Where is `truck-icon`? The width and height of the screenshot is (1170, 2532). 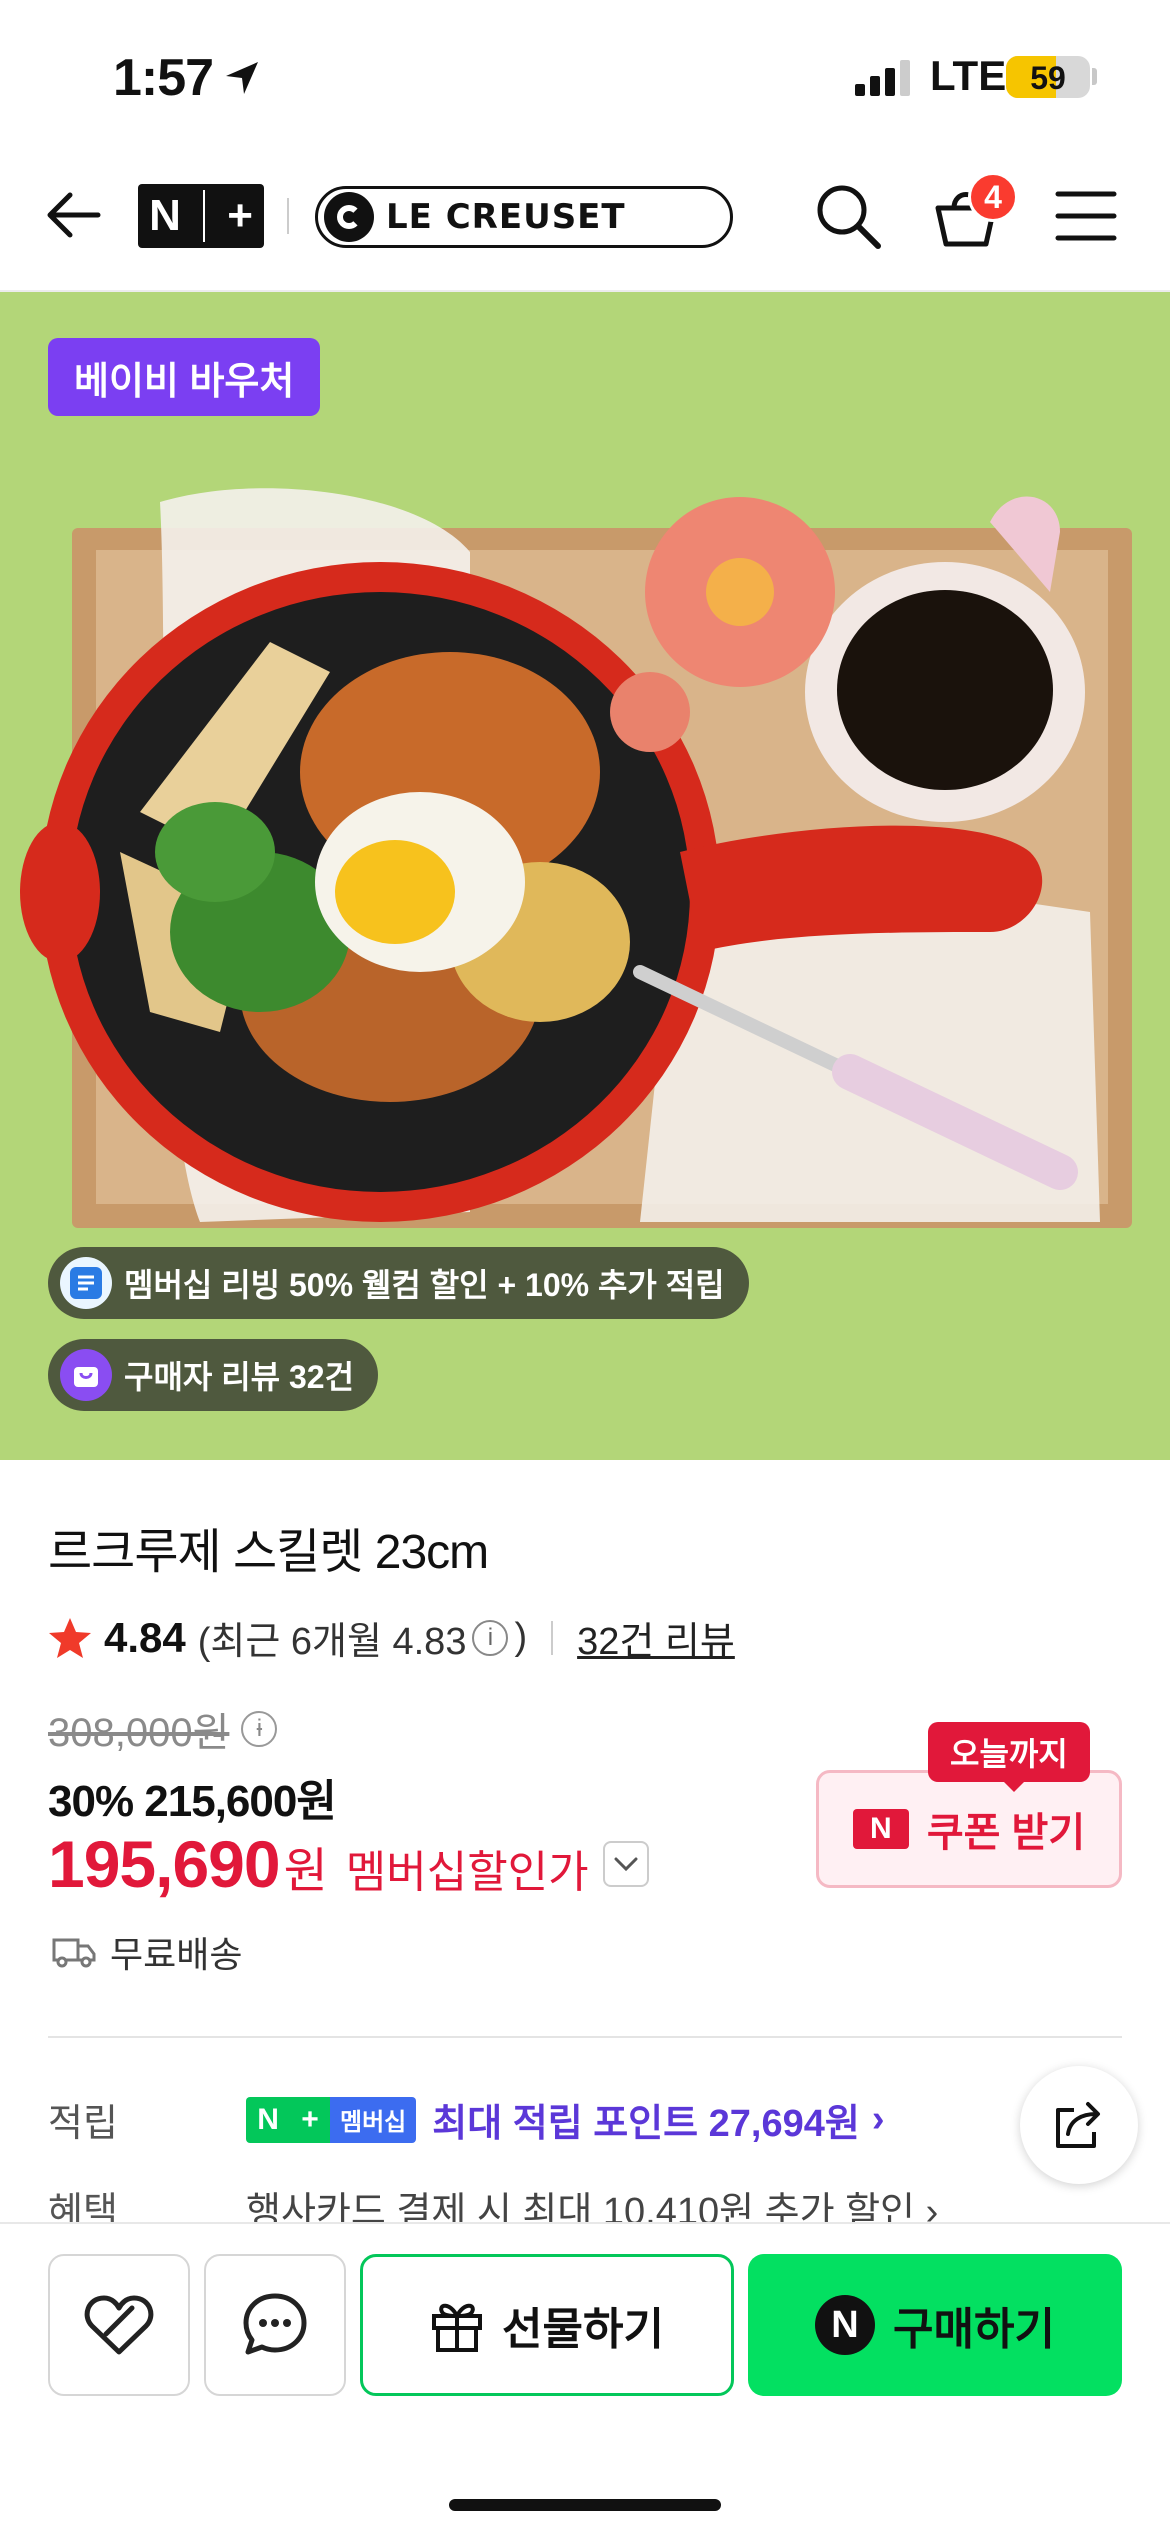
truck-icon is located at coordinates (74, 1953).